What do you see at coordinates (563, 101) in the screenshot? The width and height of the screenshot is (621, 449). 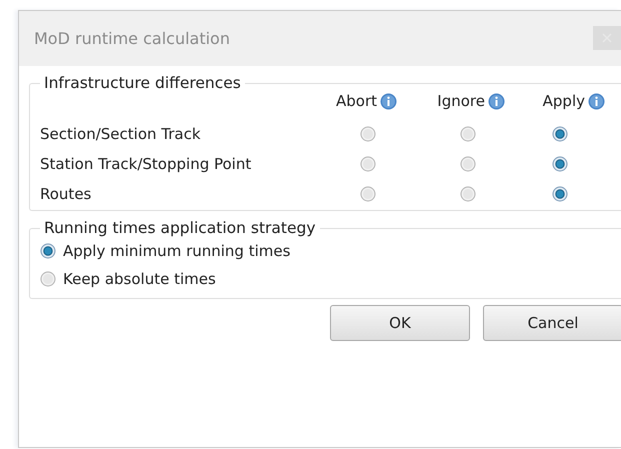 I see `column-header: Apply` at bounding box center [563, 101].